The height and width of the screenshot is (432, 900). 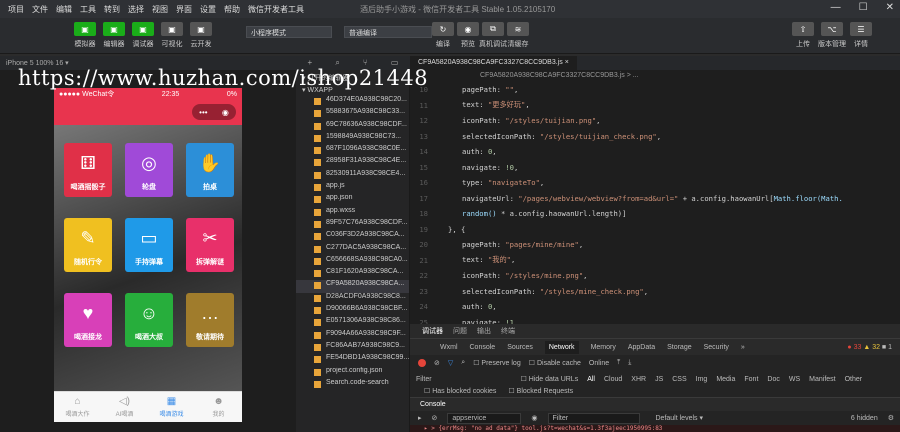 I want to click on upload-icon: ⤒, so click(x=618, y=363).